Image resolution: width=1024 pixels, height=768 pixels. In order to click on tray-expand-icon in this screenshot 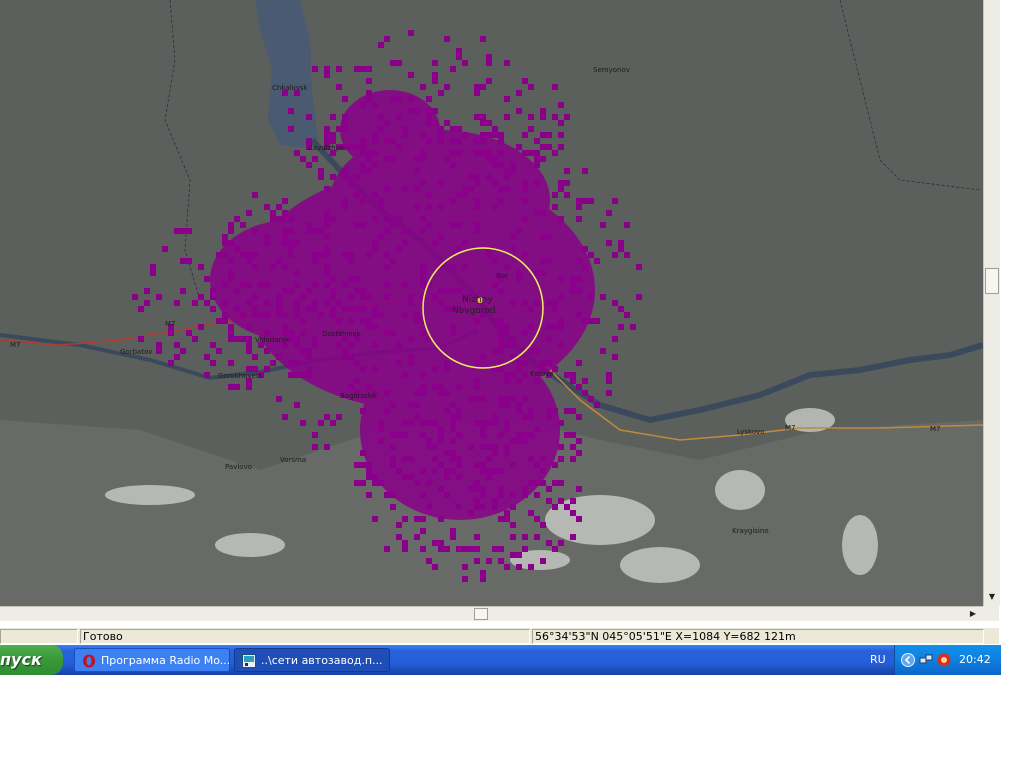, I will do `click(908, 660)`.